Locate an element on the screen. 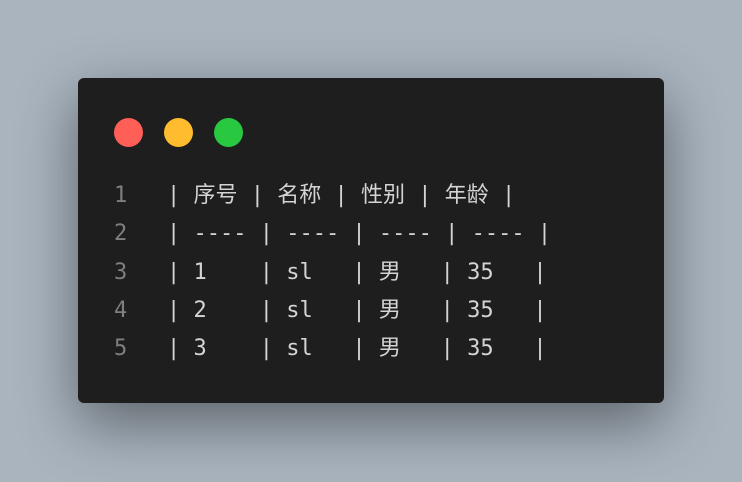  maximize-button is located at coordinates (228, 132).